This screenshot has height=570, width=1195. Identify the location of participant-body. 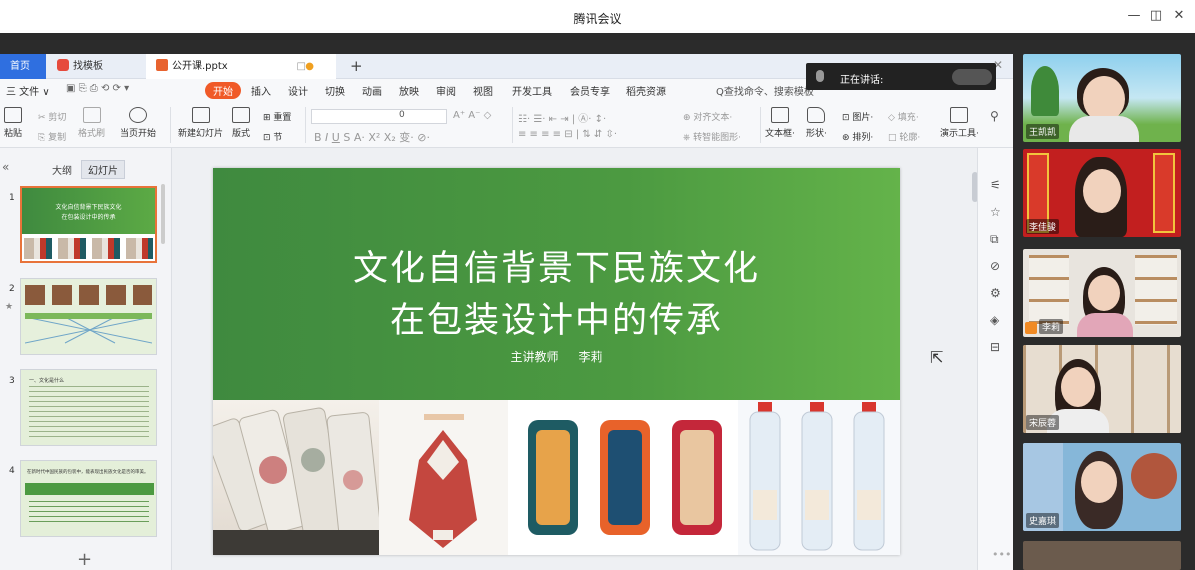
(1104, 129).